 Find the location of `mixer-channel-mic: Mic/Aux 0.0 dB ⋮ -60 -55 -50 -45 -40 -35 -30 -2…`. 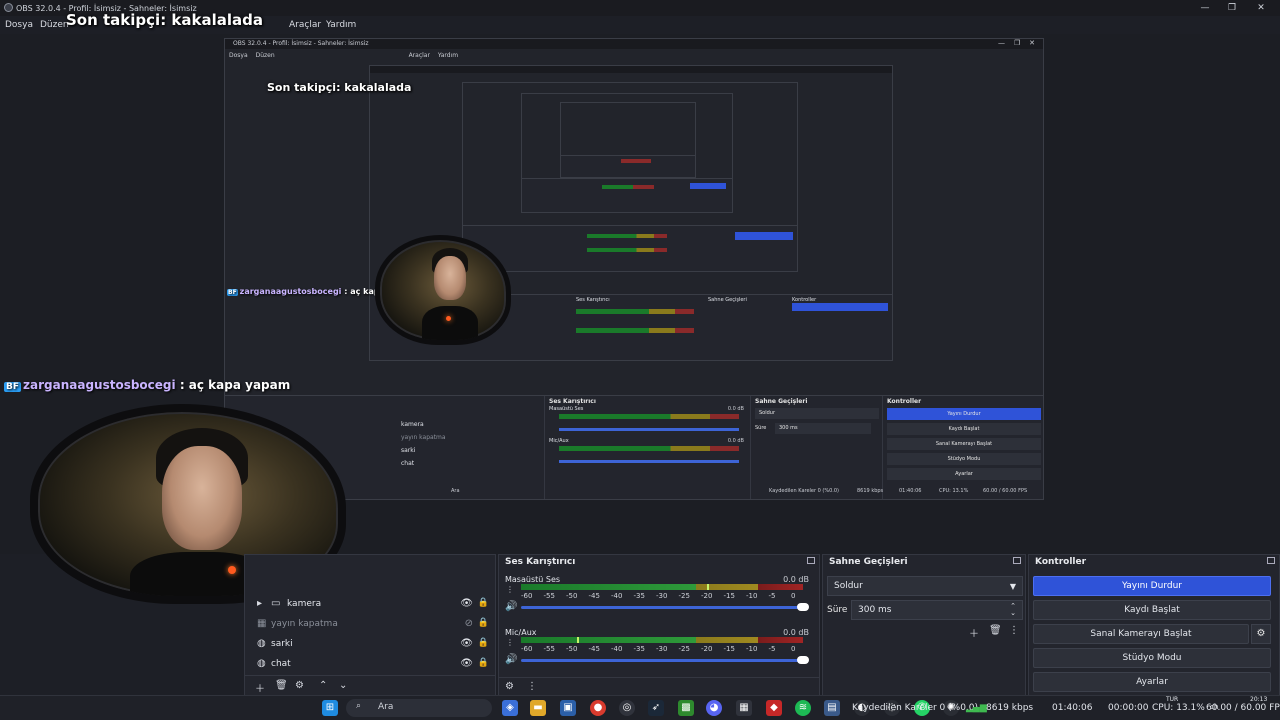

mixer-channel-mic: Mic/Aux 0.0 dB ⋮ -60 -55 -50 -45 -40 -35 -30 -2… is located at coordinates (657, 653).